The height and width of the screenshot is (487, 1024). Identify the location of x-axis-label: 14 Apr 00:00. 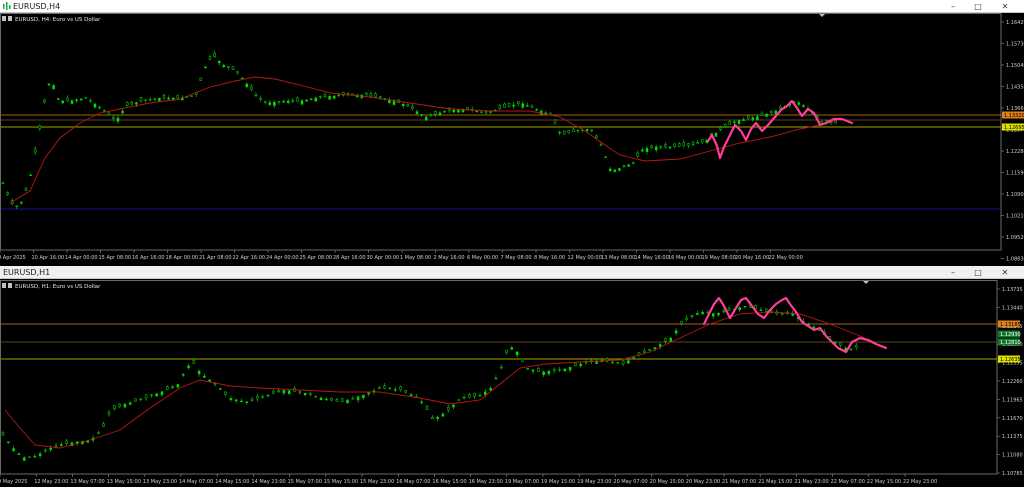
(81, 258).